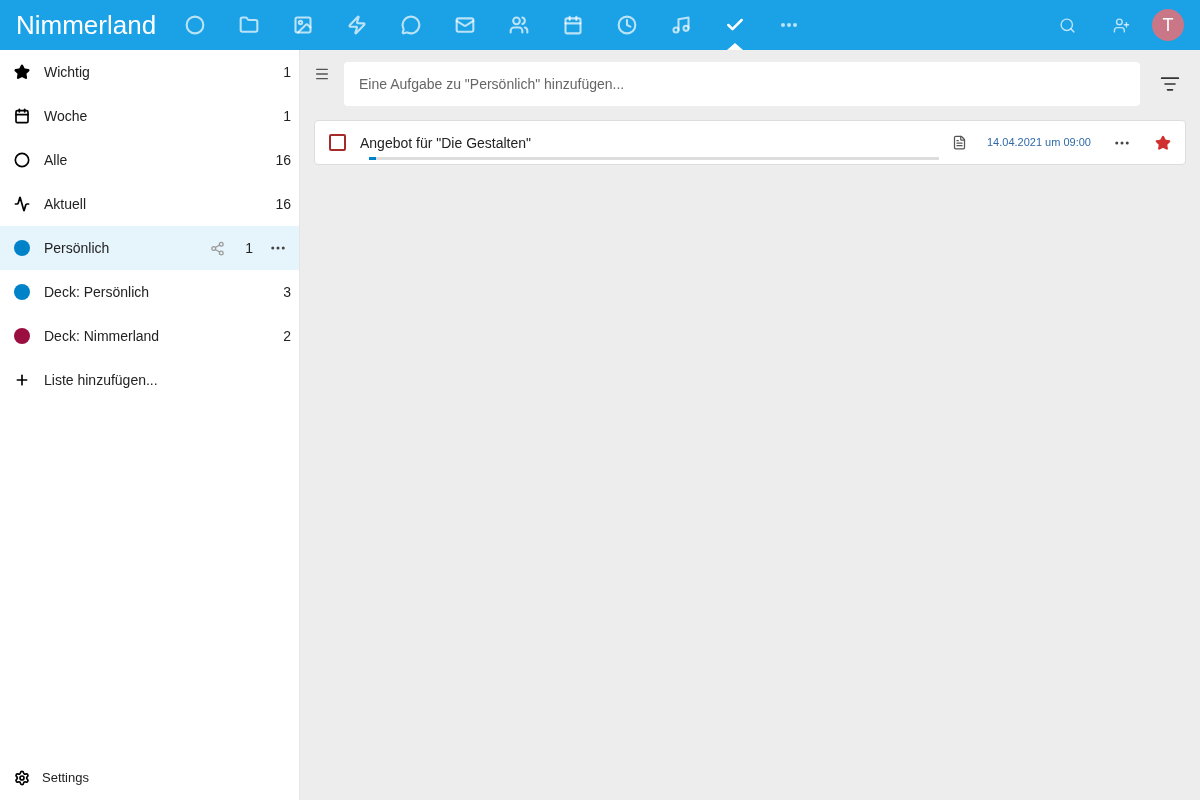 The width and height of the screenshot is (1200, 800). What do you see at coordinates (22, 778) in the screenshot?
I see `gear-icon` at bounding box center [22, 778].